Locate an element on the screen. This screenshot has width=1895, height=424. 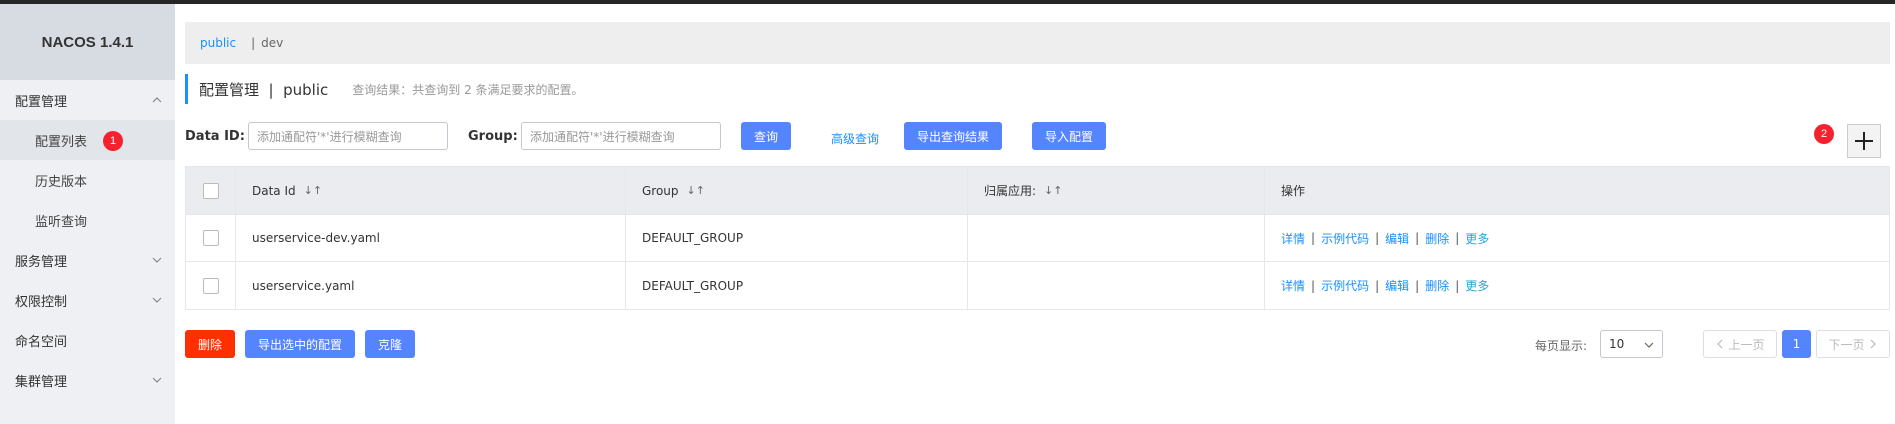
annotation-badge-2: 2 is located at coordinates (1824, 134).